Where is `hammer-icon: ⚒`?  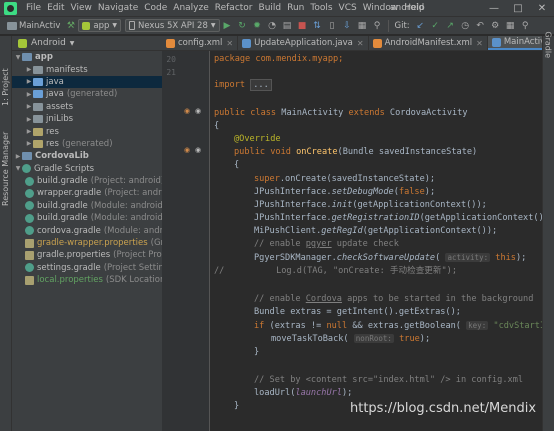 hammer-icon: ⚒ is located at coordinates (70, 25).